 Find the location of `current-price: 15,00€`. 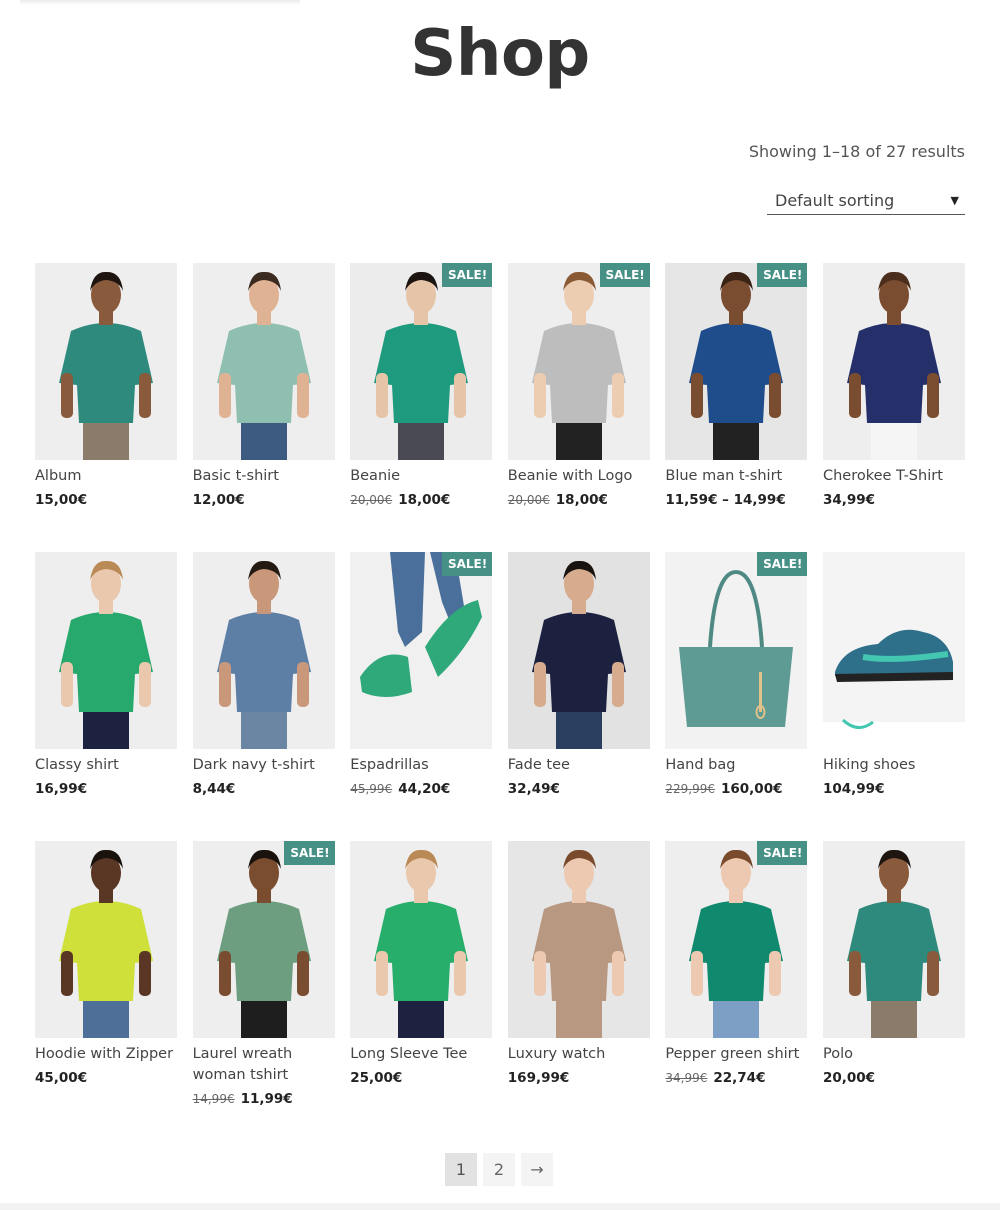

current-price: 15,00€ is located at coordinates (61, 500).